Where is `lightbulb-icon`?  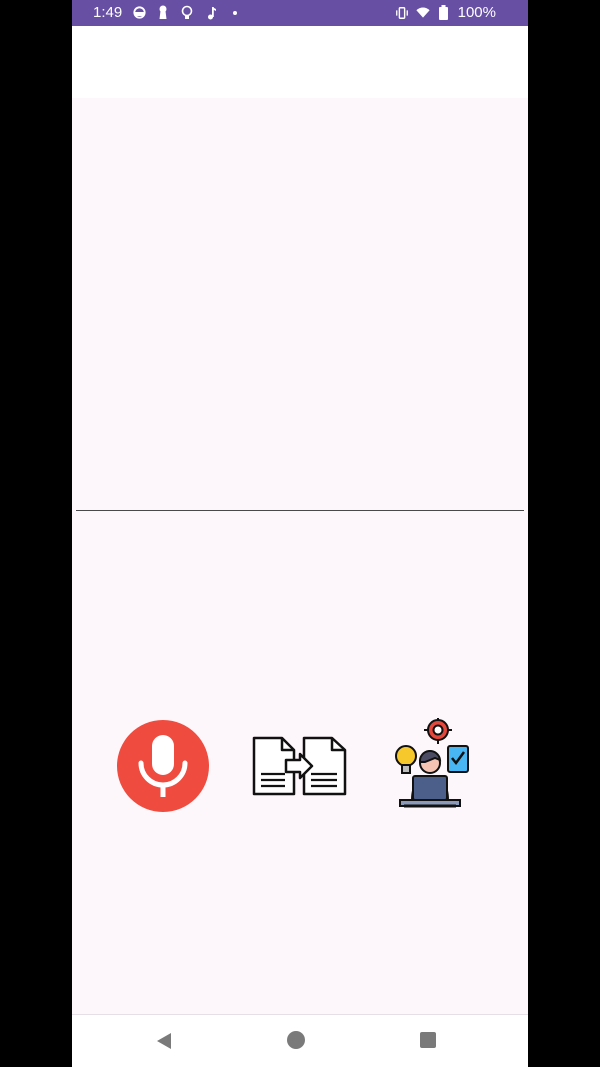
lightbulb-icon is located at coordinates (187, 13).